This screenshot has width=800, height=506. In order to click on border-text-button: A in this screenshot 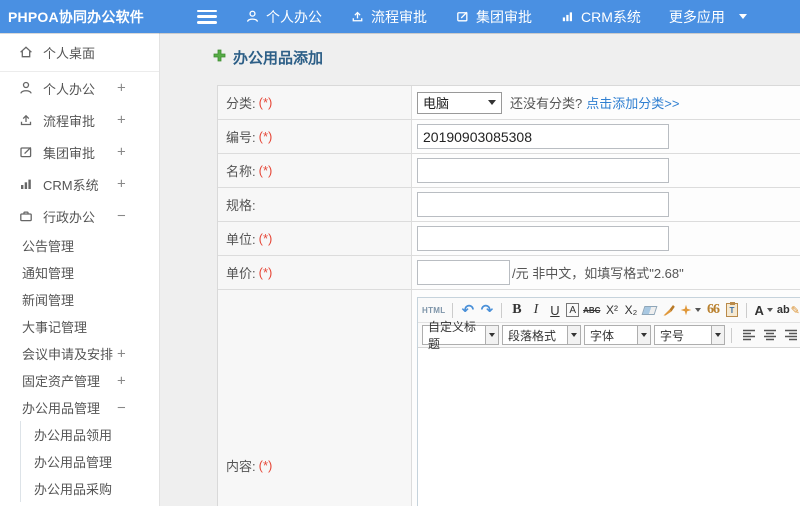, I will do `click(573, 310)`.